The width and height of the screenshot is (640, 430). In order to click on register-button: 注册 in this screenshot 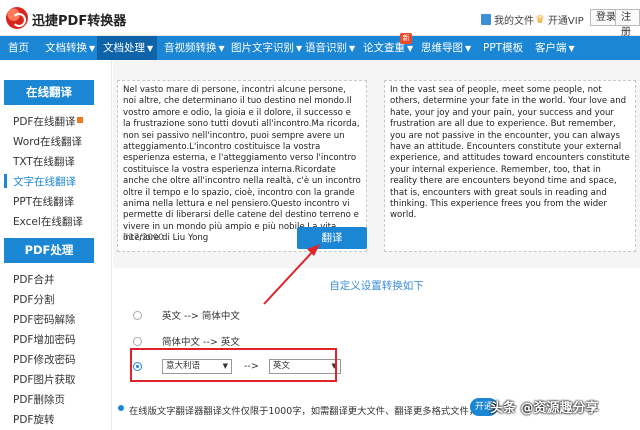, I will do `click(627, 23)`.